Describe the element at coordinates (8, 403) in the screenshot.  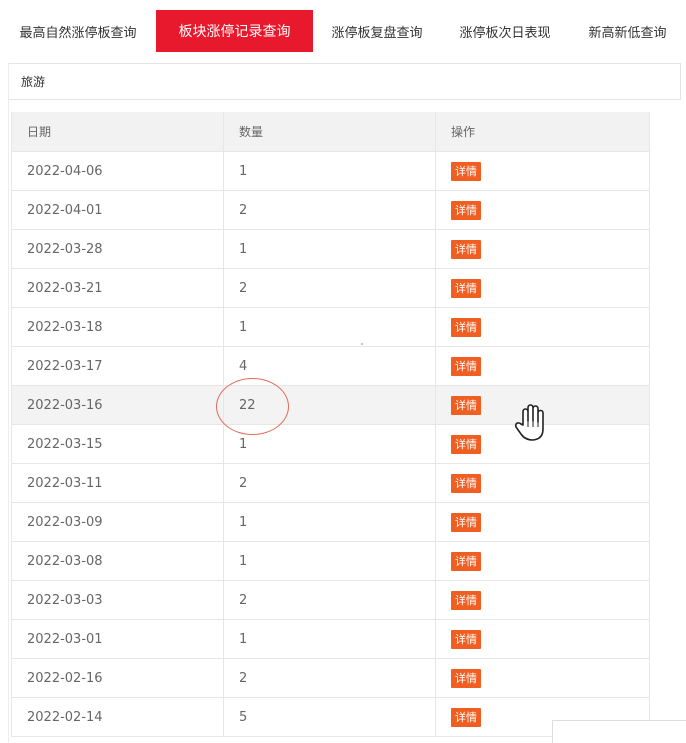
I see `left-divider` at that location.